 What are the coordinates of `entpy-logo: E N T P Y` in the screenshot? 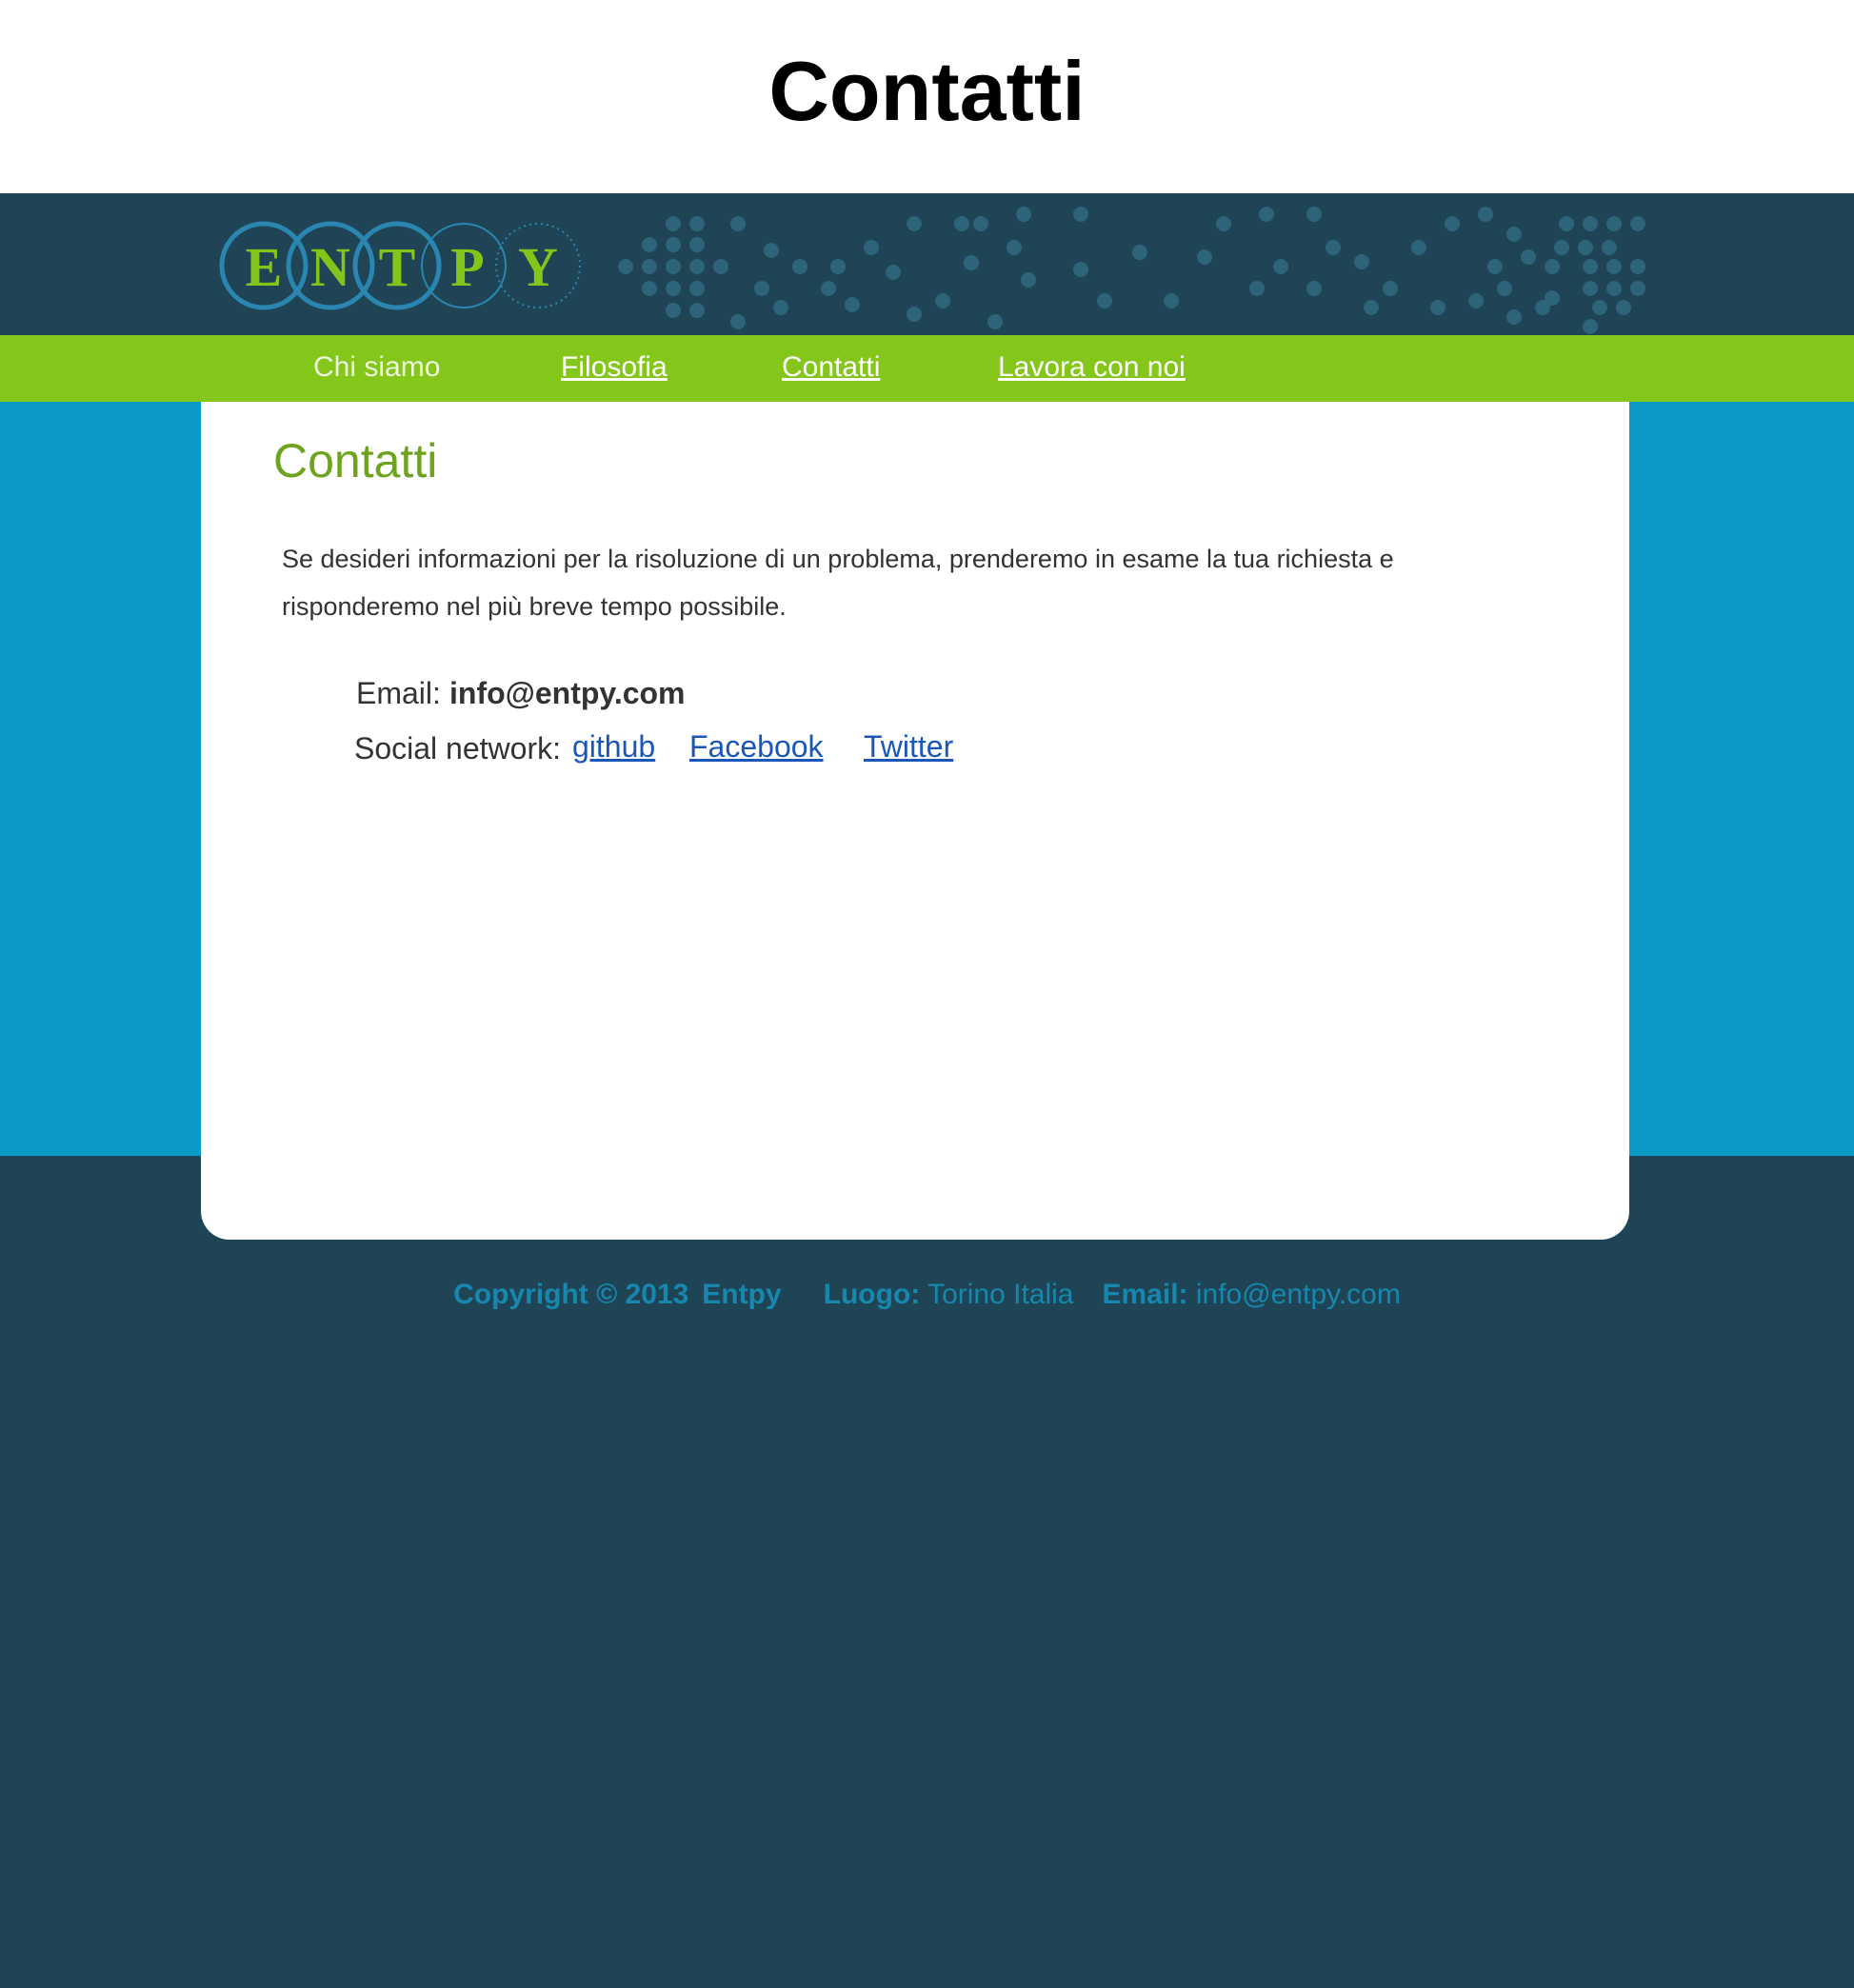 It's located at (404, 265).